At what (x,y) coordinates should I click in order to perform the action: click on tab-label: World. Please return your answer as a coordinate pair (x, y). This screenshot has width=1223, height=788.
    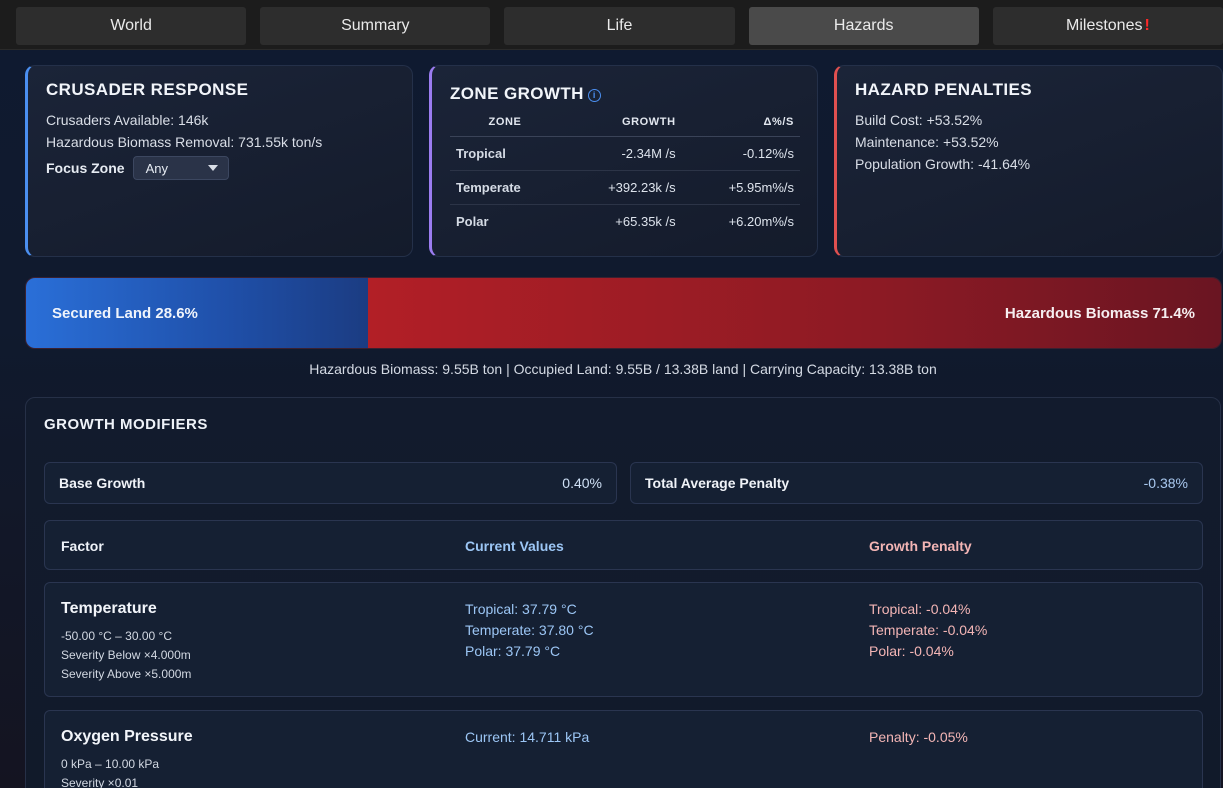
    Looking at the image, I should click on (131, 25).